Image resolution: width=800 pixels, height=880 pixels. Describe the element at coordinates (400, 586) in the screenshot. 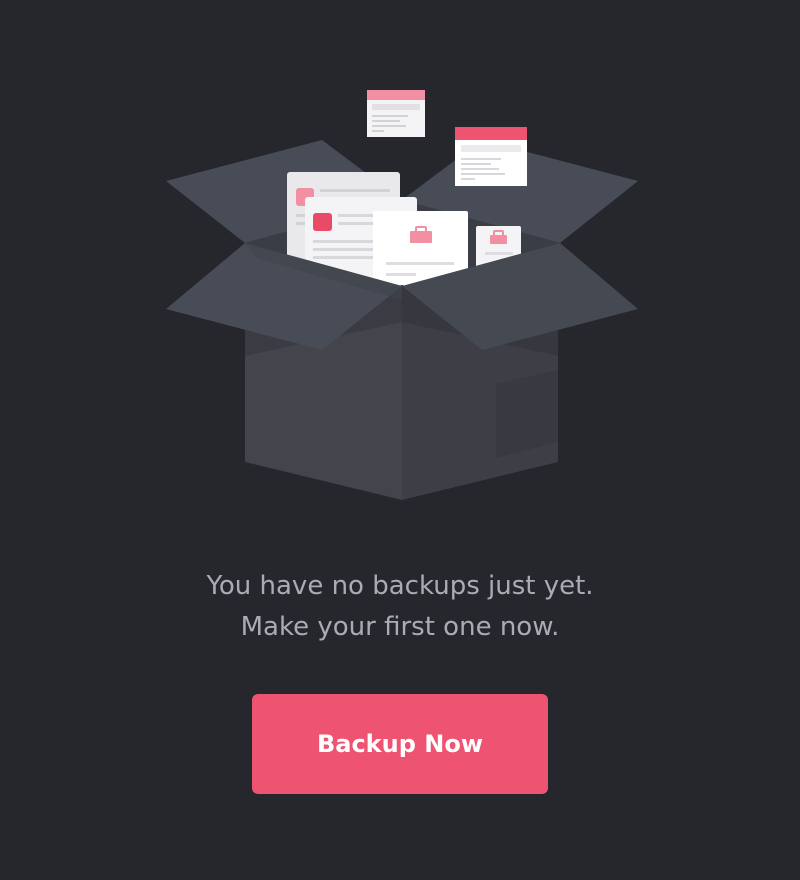

I see `empty-state-line-1: You have no backups just yet.` at that location.